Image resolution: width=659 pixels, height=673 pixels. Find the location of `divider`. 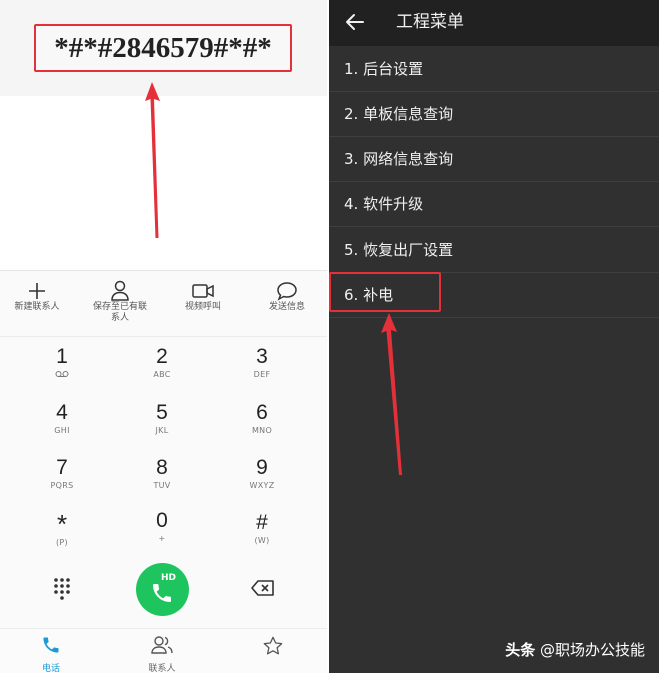

divider is located at coordinates (163, 336).